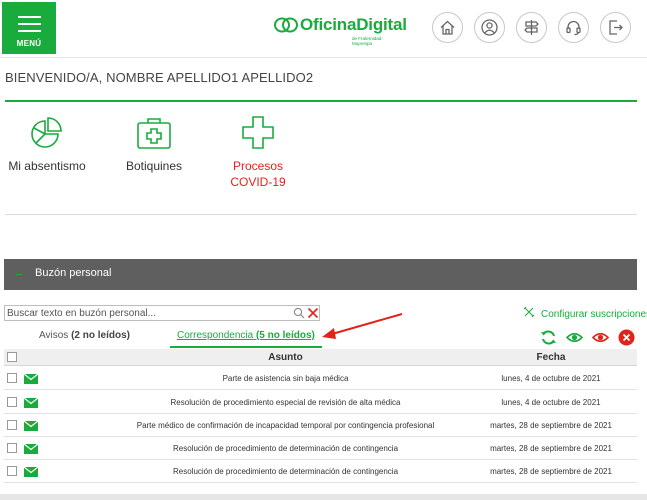 This screenshot has width=647, height=500. What do you see at coordinates (215, 335) in the screenshot?
I see `tab-label: Correspondencia` at bounding box center [215, 335].